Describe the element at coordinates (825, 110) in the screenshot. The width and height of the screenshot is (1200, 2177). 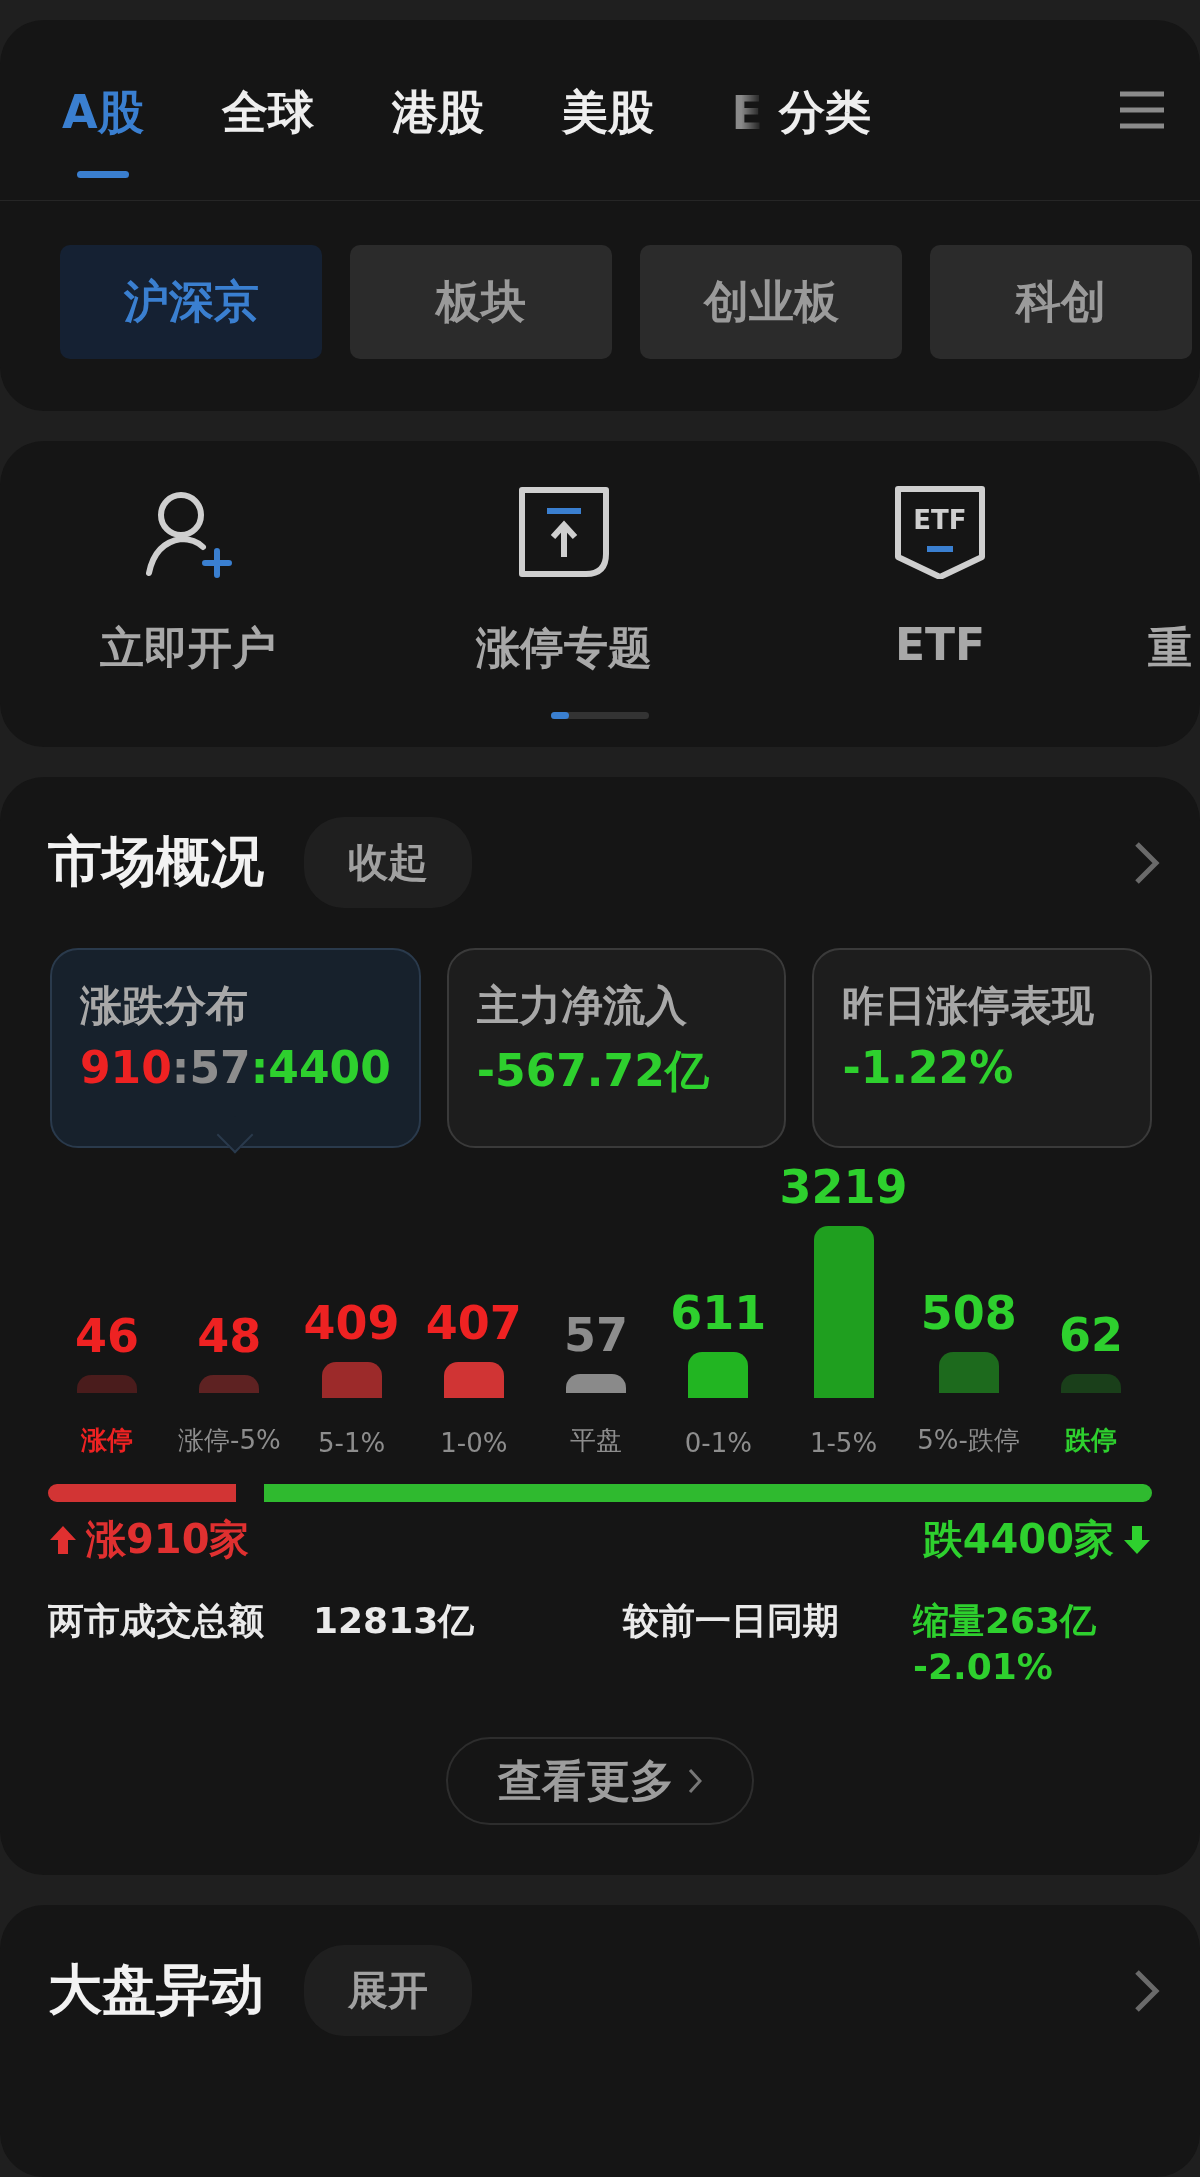
I see `market-tab: 分类` at that location.